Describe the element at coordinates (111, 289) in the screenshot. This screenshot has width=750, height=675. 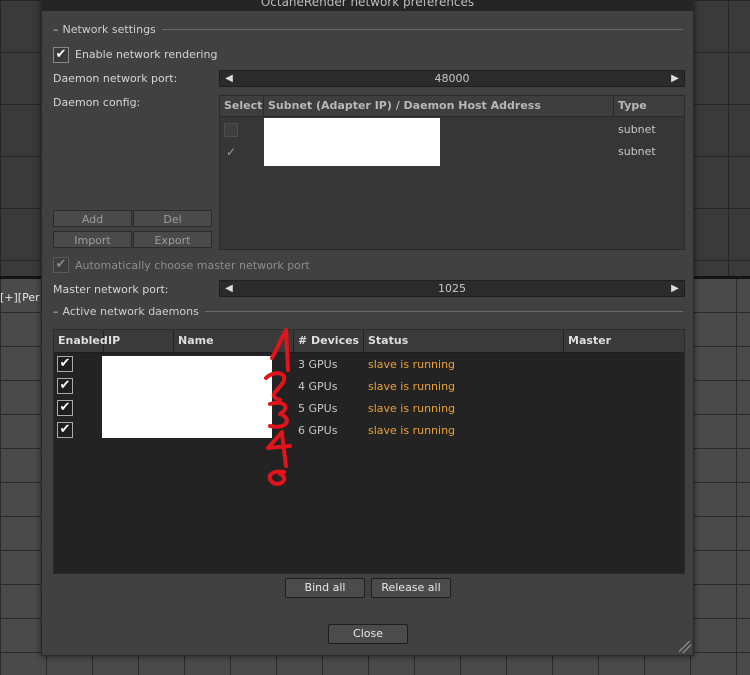
I see `master-port-label: Master network port:` at that location.